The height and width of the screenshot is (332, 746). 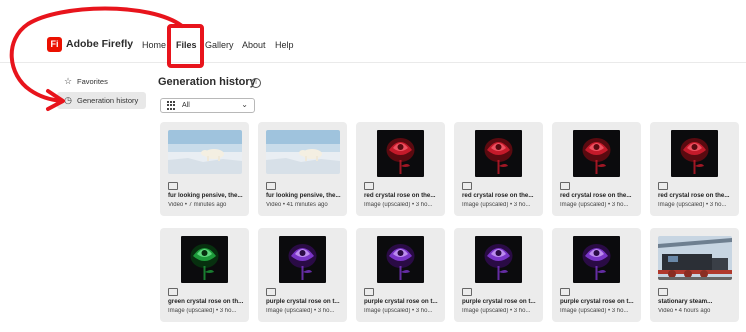 What do you see at coordinates (186, 105) in the screenshot?
I see `filter-value: All` at bounding box center [186, 105].